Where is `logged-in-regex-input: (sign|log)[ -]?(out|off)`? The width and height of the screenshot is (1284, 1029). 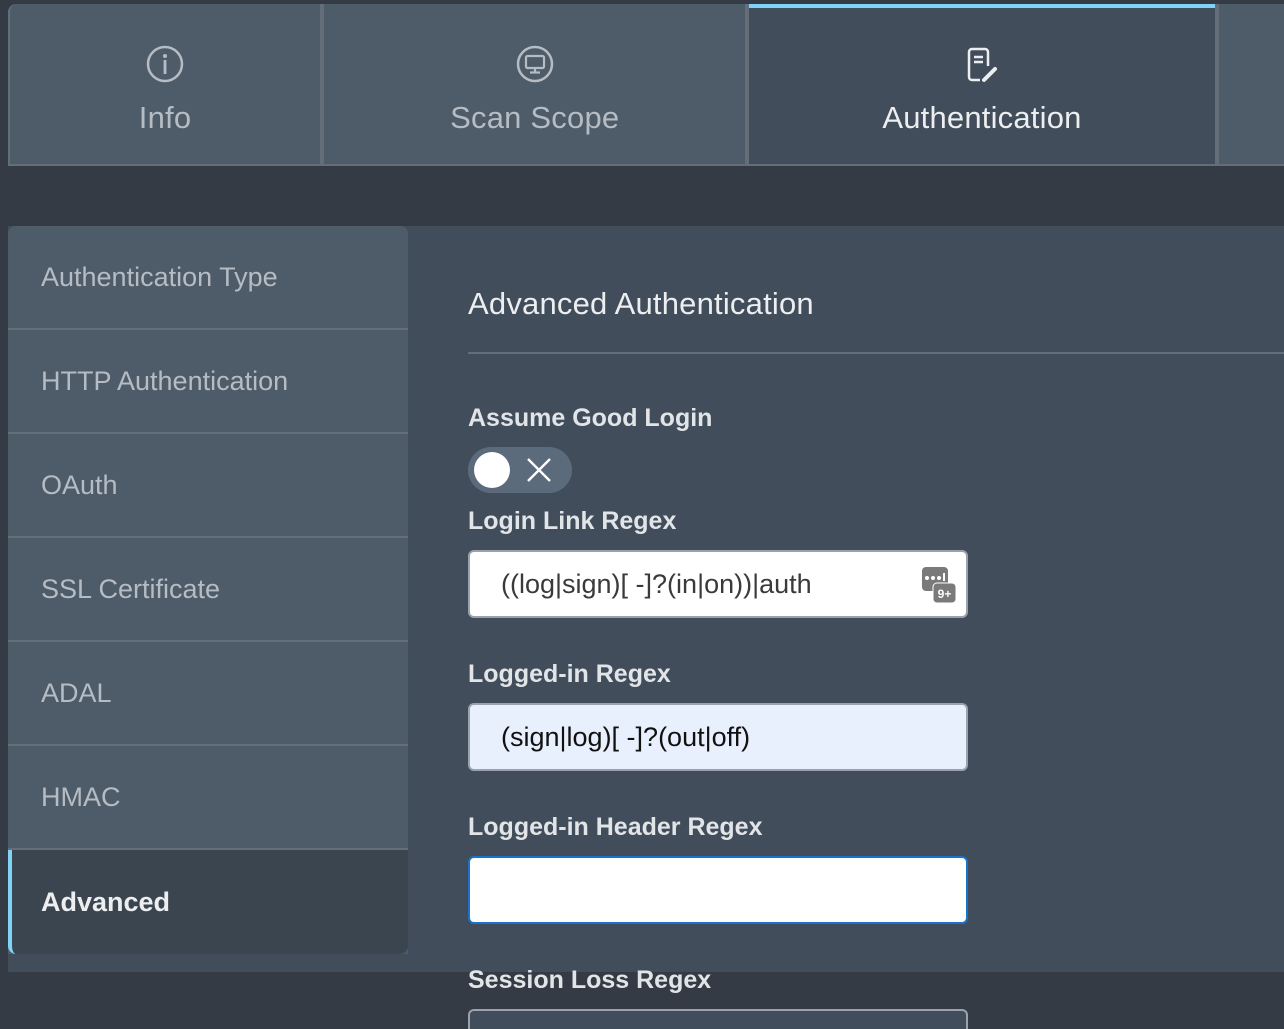
logged-in-regex-input: (sign|log)[ -]?(out|off) is located at coordinates (718, 737).